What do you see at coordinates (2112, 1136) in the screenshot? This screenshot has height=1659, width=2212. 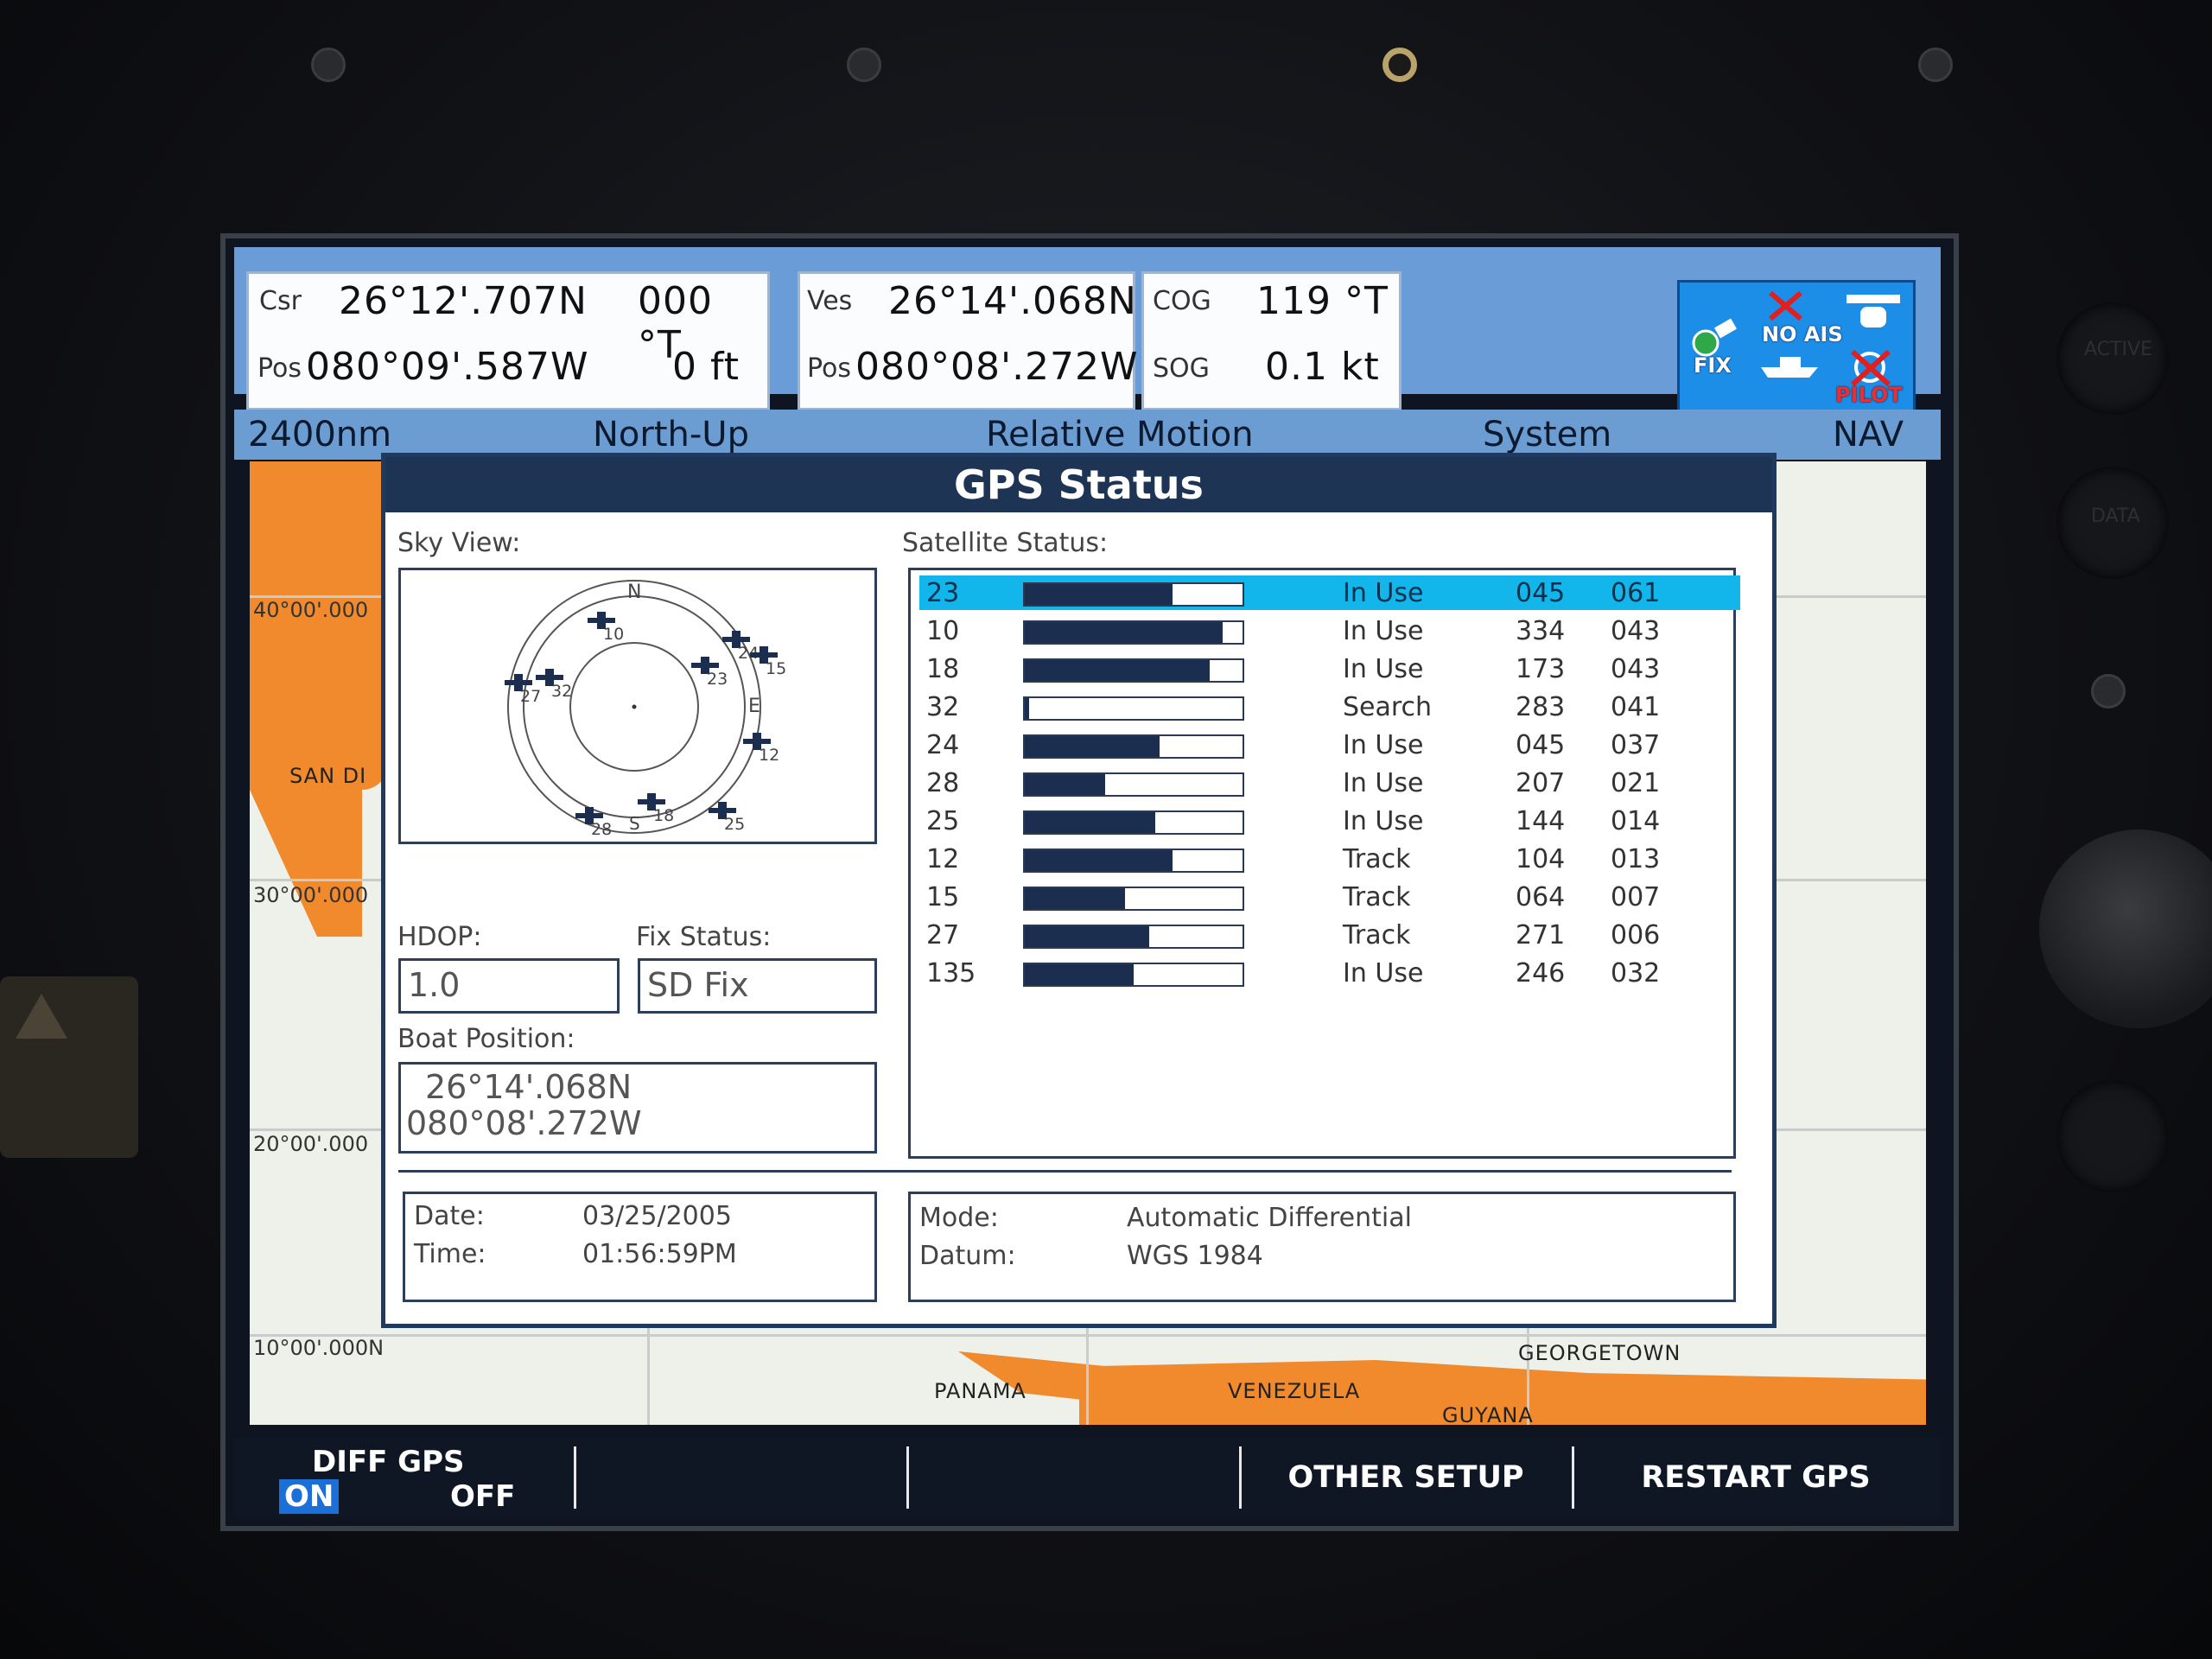 I see `bezel-key` at bounding box center [2112, 1136].